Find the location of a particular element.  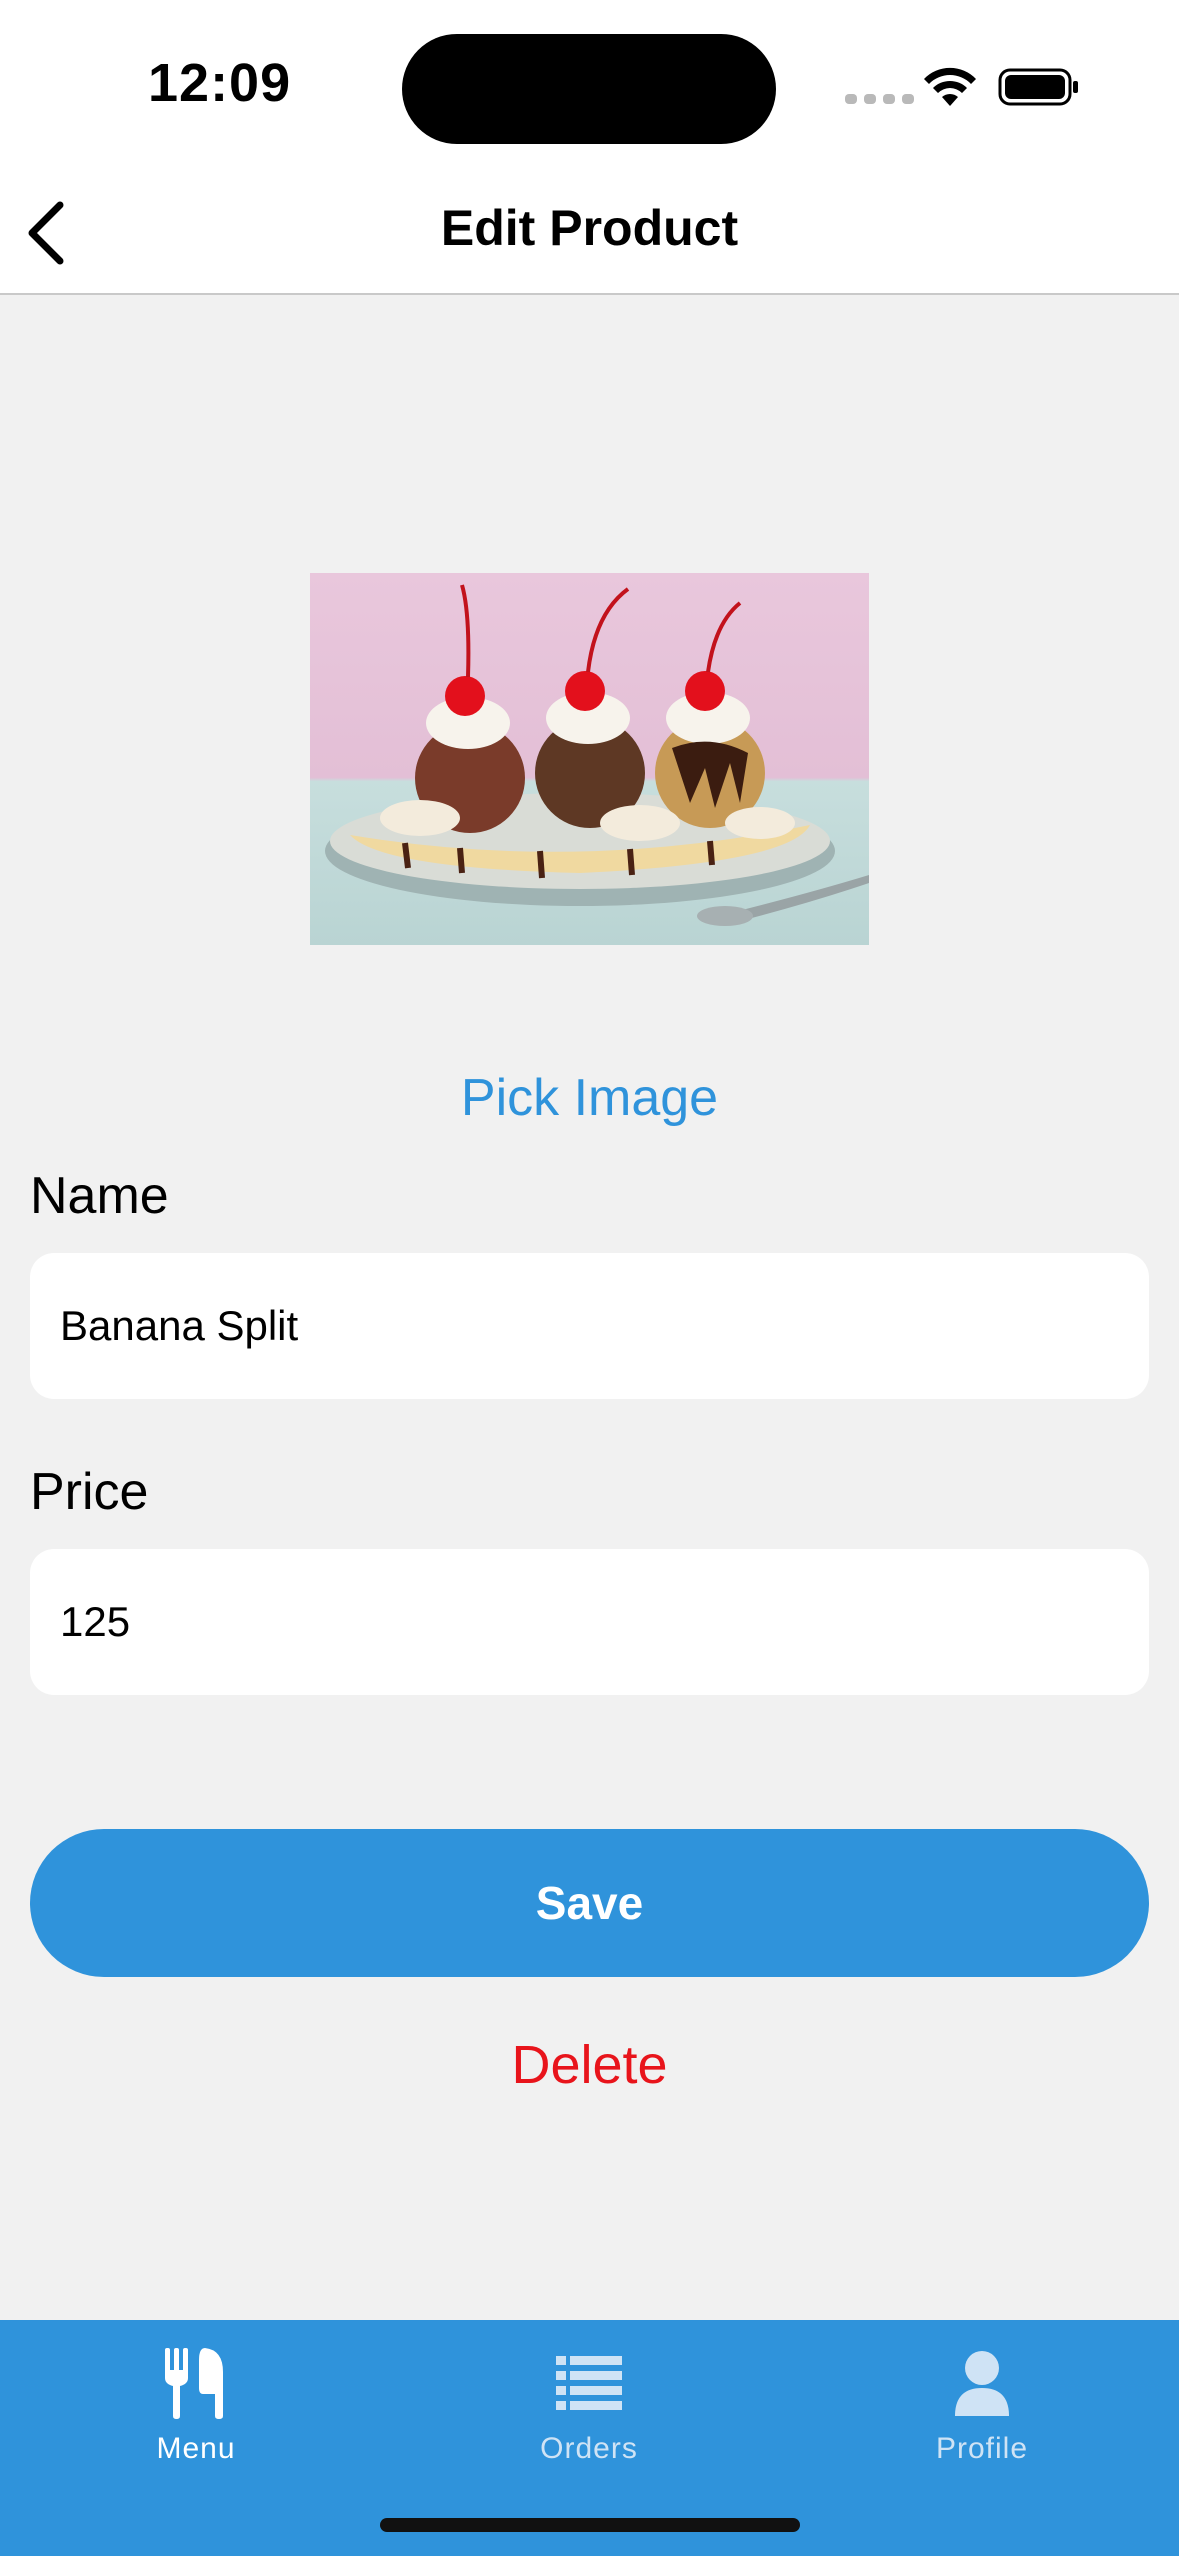

save-button: Save is located at coordinates (589, 1903).